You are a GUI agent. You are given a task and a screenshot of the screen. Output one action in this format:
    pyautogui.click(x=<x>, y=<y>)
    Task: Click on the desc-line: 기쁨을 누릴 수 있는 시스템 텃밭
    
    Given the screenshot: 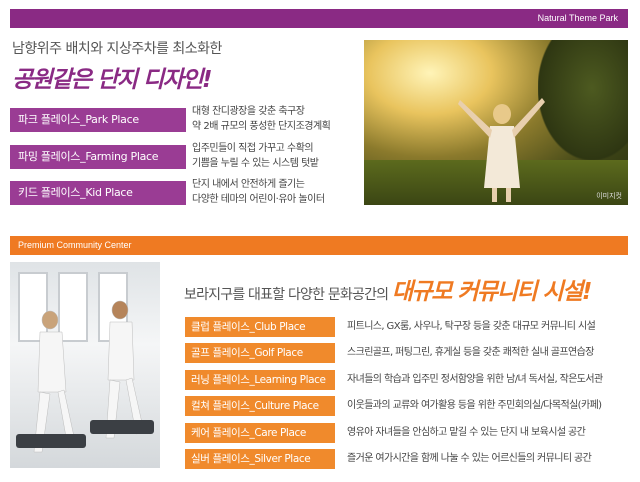 What is the action you would take?
    pyautogui.click(x=255, y=163)
    